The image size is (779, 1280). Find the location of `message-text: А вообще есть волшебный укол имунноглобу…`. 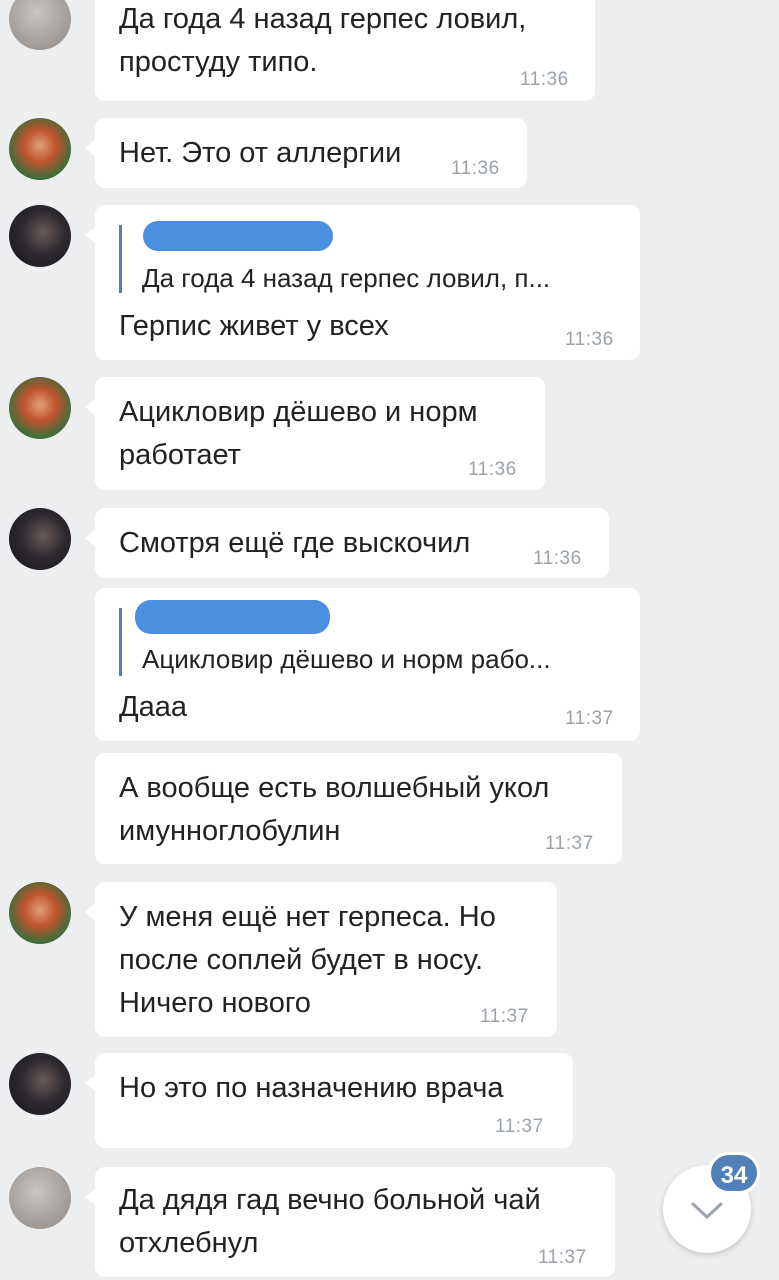

message-text: А вообще есть волшебный укол имунноглобу… is located at coordinates (334, 809).